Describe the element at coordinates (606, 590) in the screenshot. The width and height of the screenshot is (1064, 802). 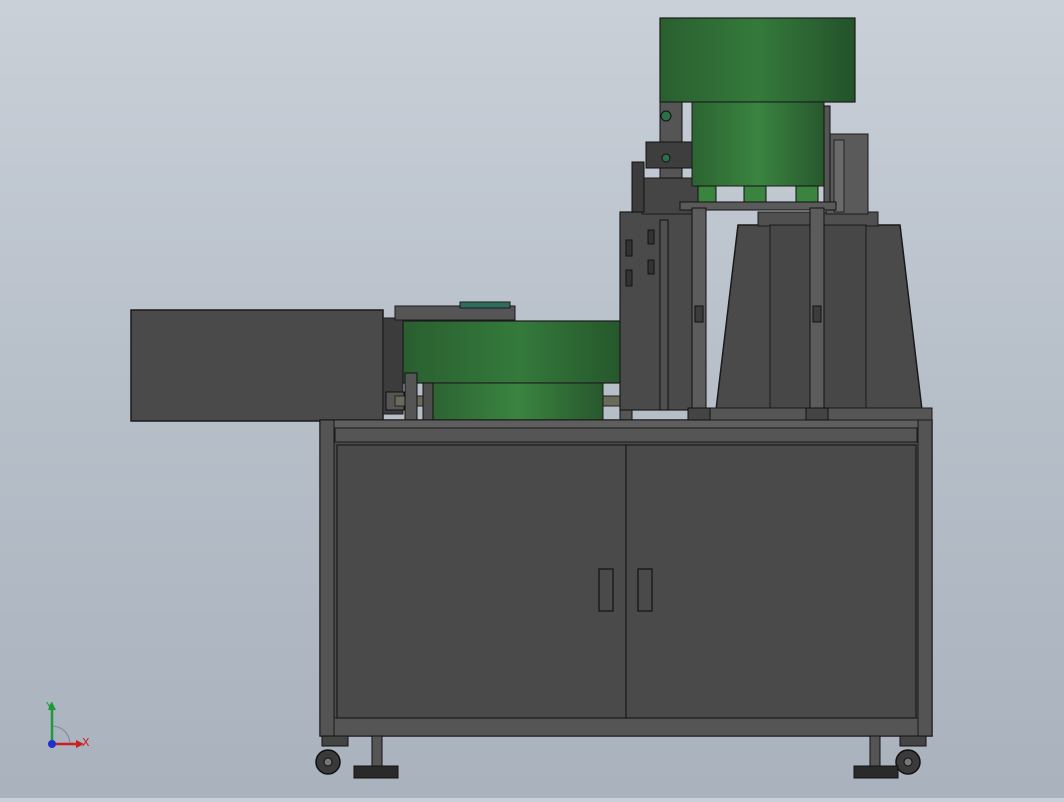
I see `door-handle-left` at that location.